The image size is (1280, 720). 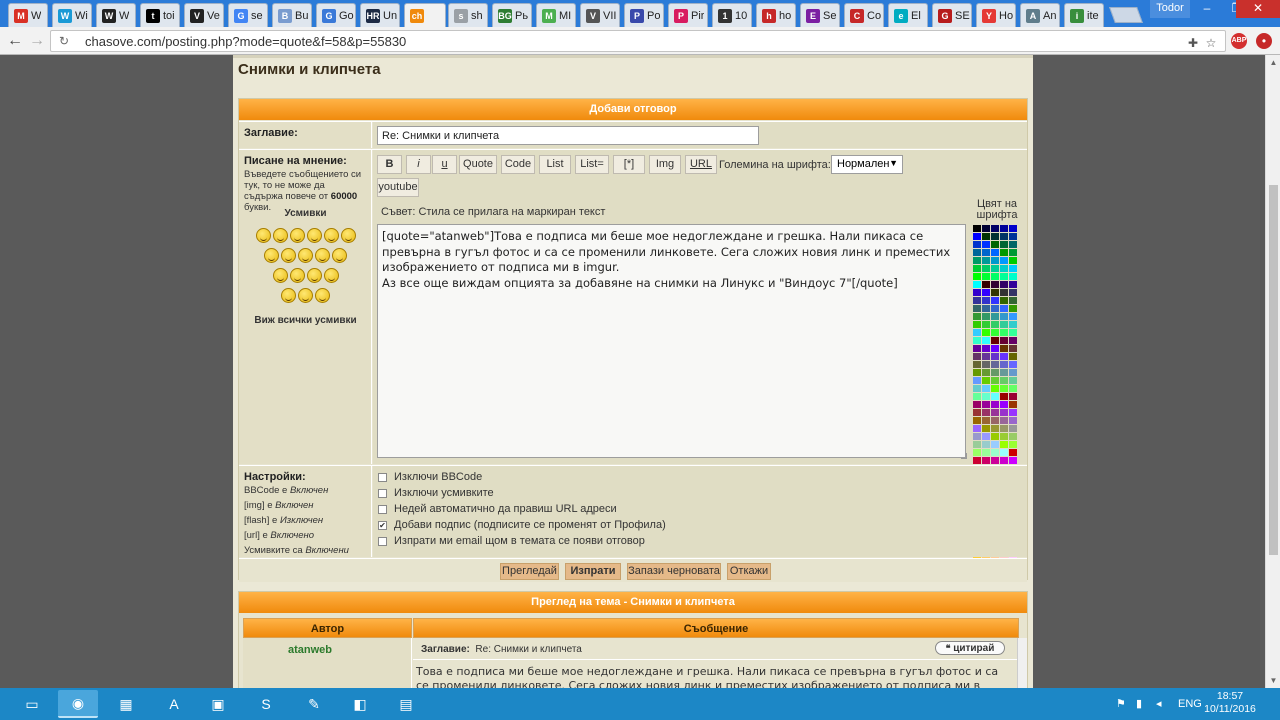 What do you see at coordinates (749, 571) in the screenshot?
I see `cancel-button: Откажи` at bounding box center [749, 571].